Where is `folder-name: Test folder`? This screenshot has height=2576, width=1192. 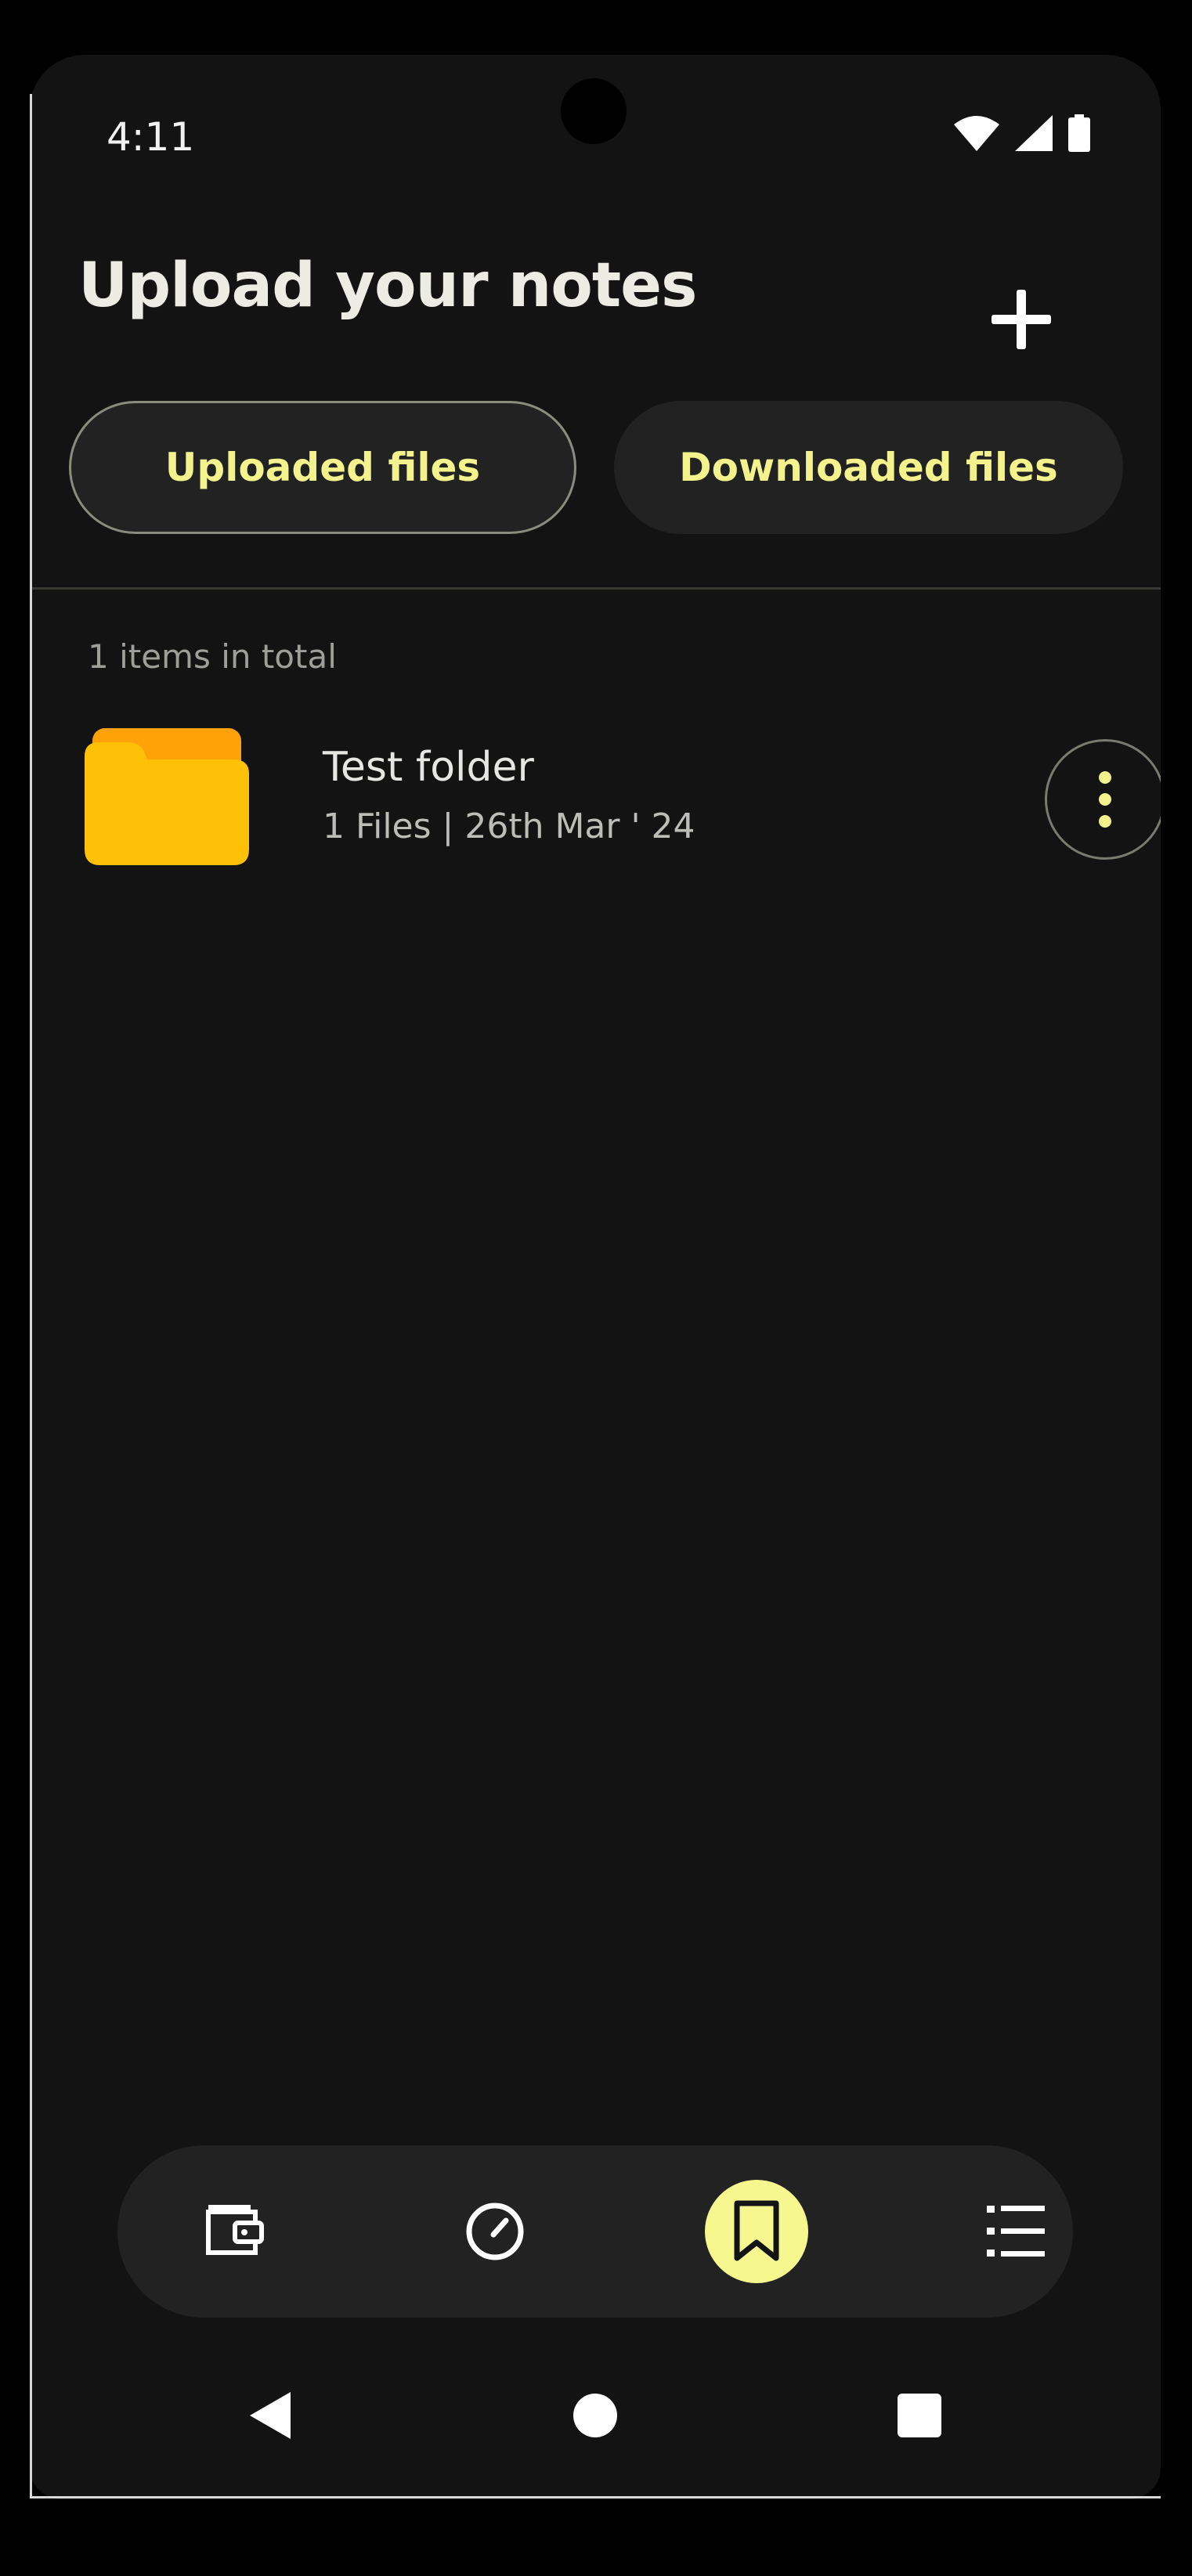 folder-name: Test folder is located at coordinates (428, 768).